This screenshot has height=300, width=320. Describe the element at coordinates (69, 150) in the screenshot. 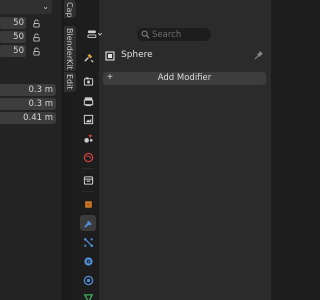

I see `sidebar-tabs: Cap BlenderKit Edit` at that location.